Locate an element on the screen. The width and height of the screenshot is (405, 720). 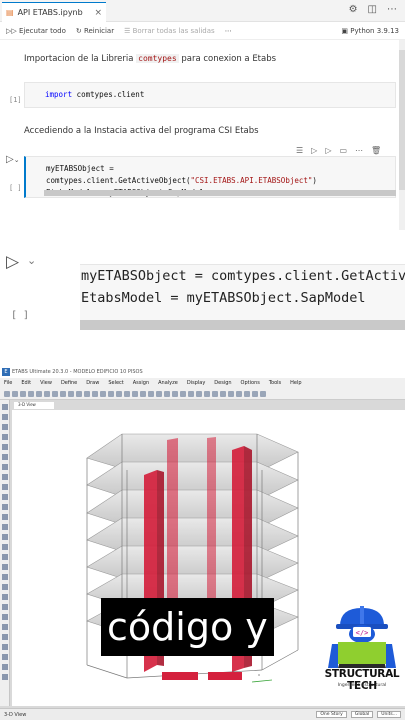
zoom-out-icon is located at coordinates (79, 393).